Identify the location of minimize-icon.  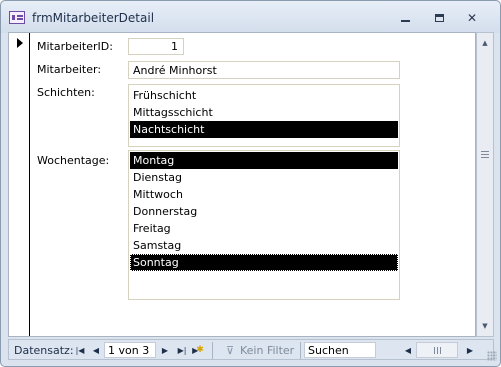
(405, 21).